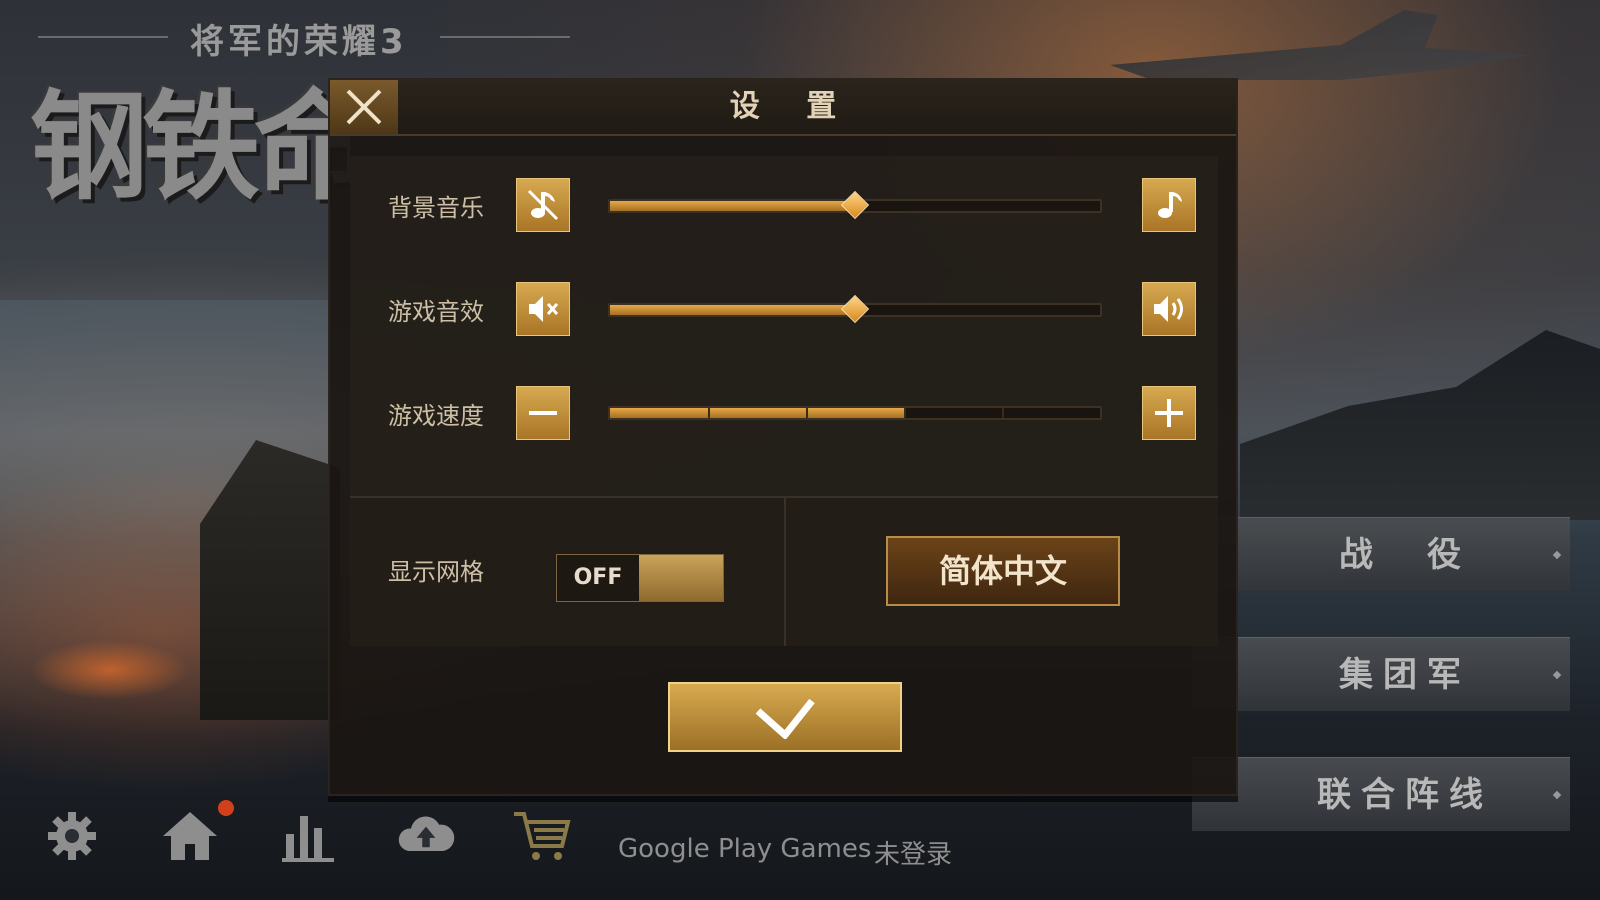  I want to click on gear-icon, so click(72, 836).